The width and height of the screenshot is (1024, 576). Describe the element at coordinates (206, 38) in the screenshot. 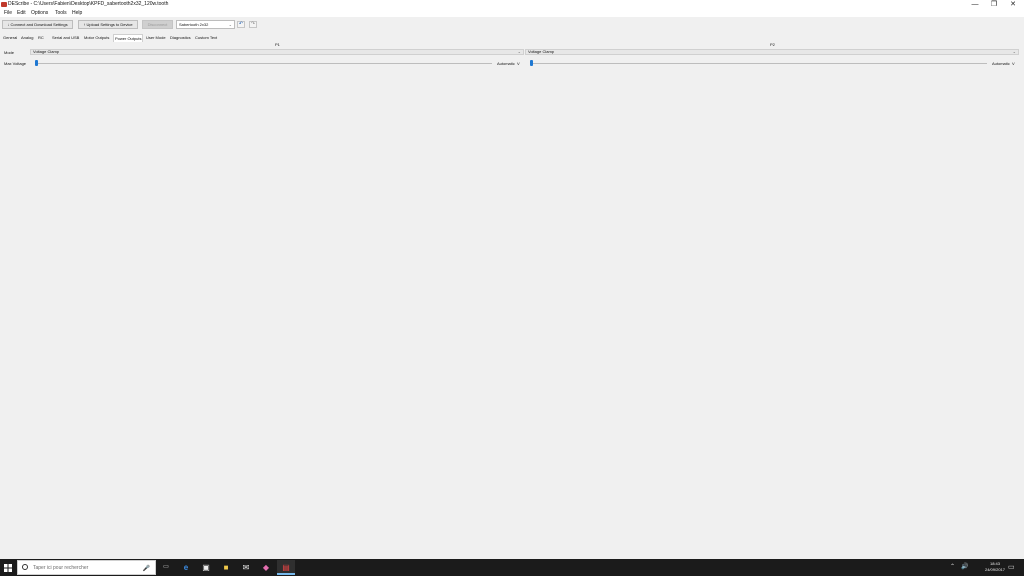

I see `tab-custom-text: Custom Text` at that location.